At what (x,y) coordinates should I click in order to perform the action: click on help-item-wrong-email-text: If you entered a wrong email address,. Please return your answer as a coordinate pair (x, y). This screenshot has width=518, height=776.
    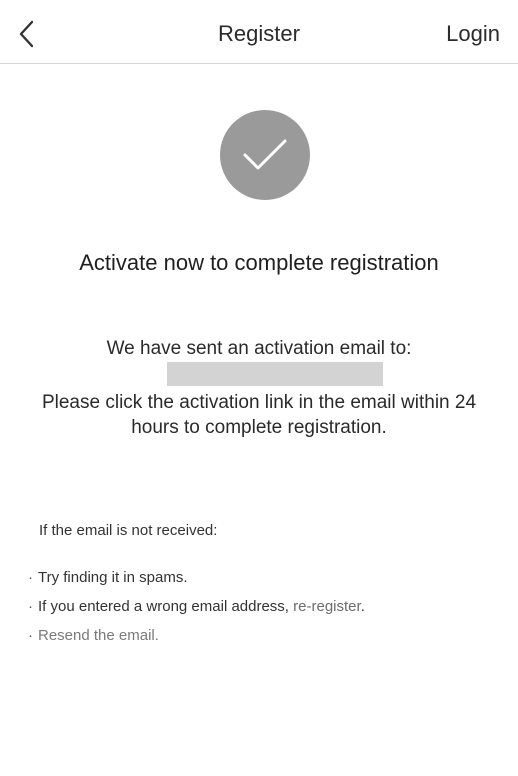
    Looking at the image, I should click on (163, 606).